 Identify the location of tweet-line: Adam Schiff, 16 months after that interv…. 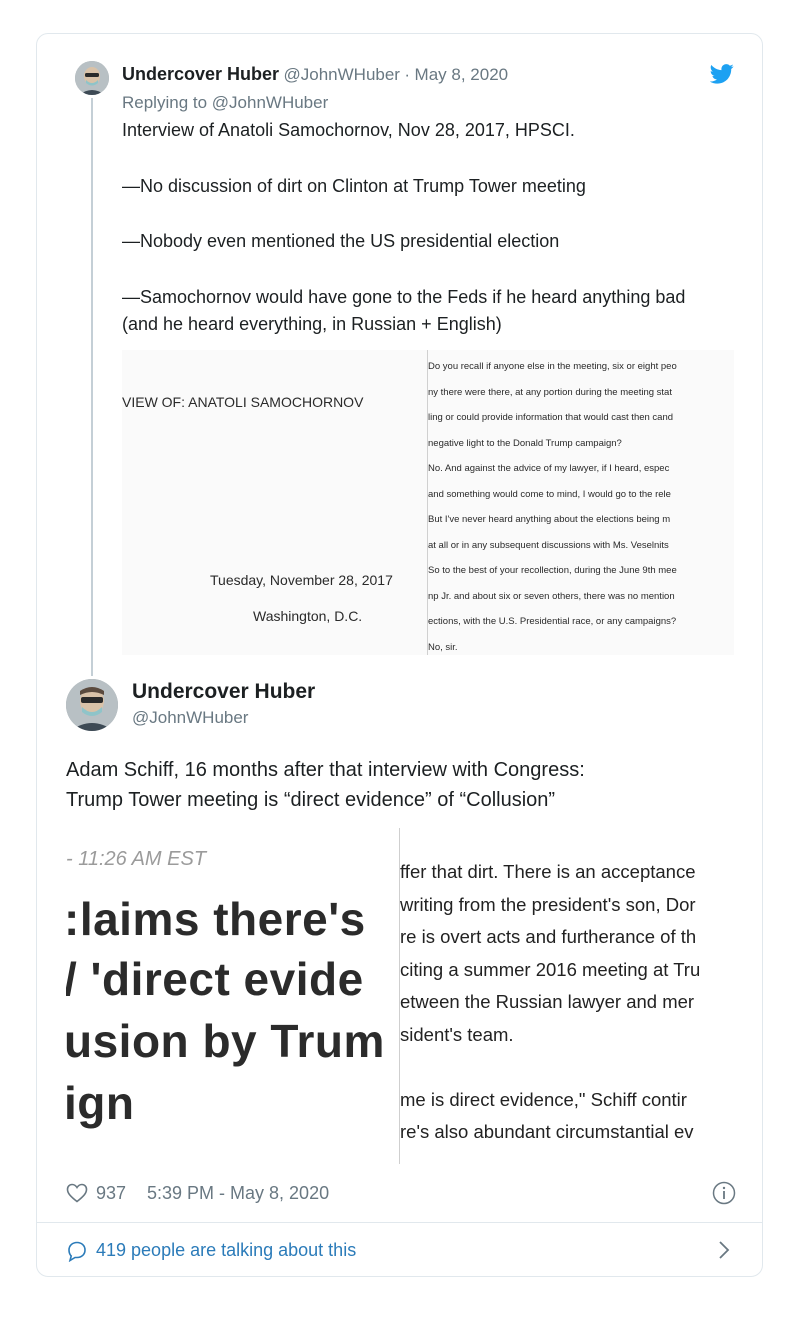
(325, 770).